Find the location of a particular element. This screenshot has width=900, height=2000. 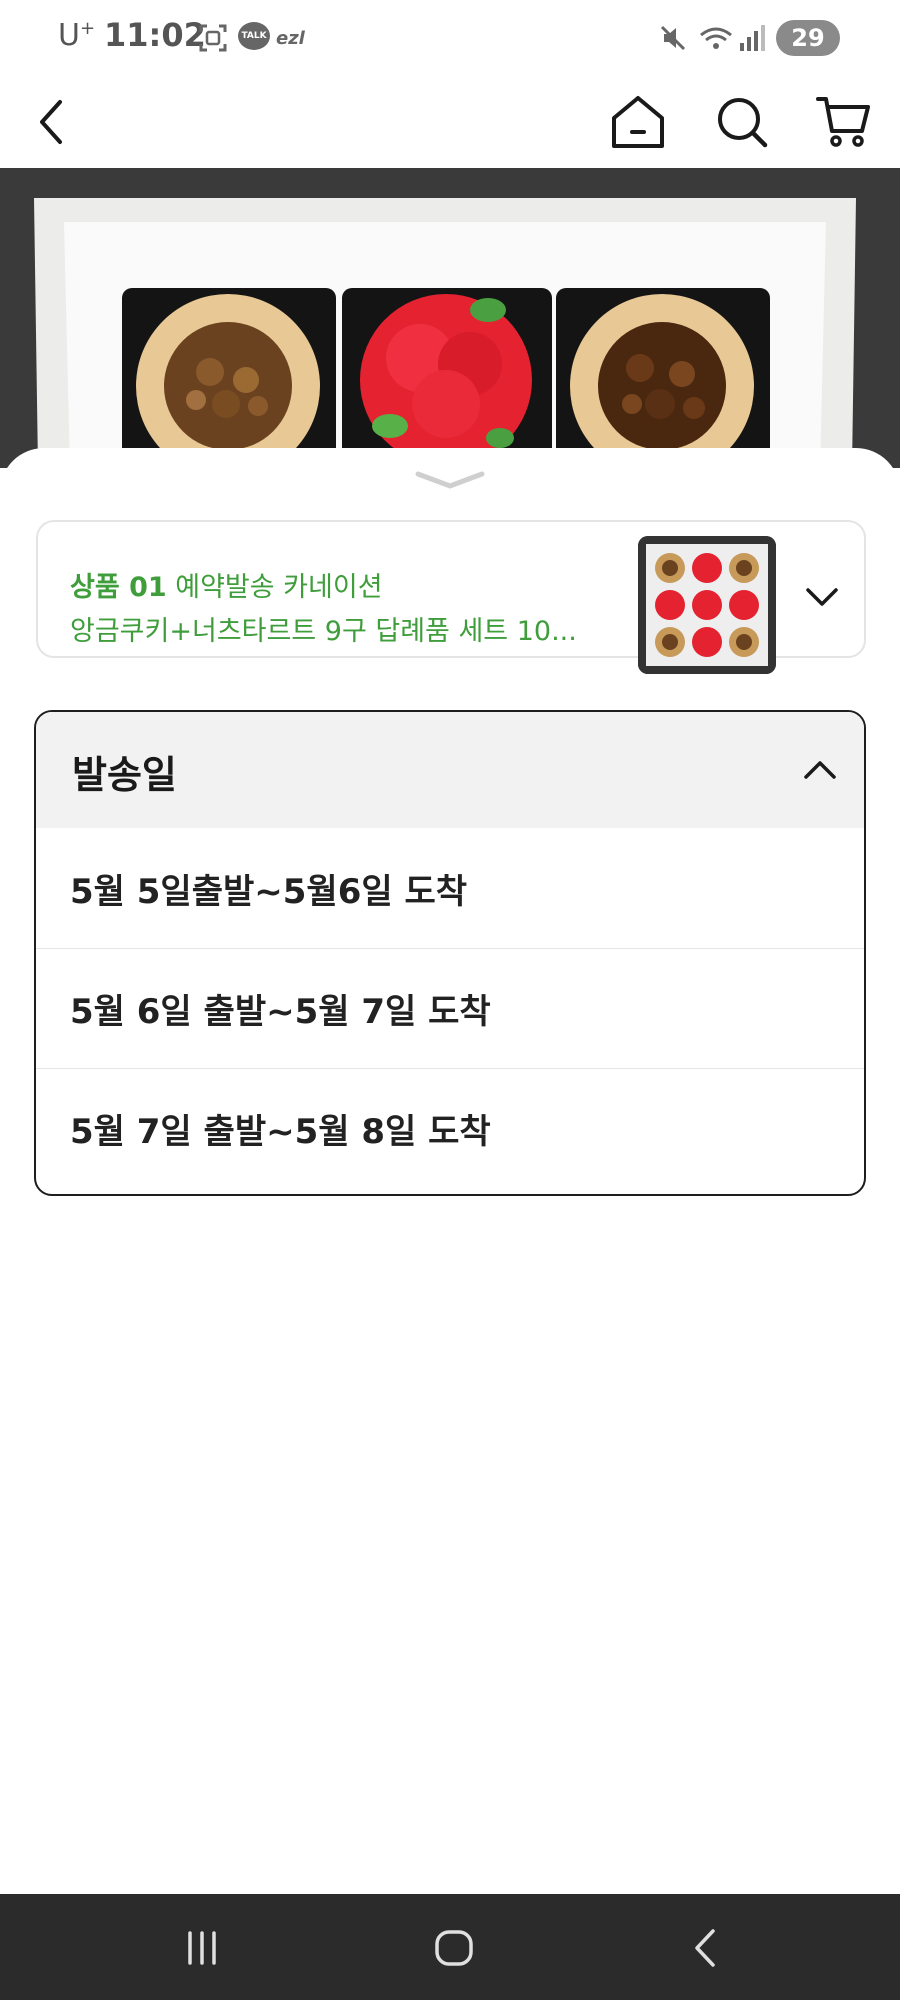

home-nav-icon is located at coordinates (454, 1948).